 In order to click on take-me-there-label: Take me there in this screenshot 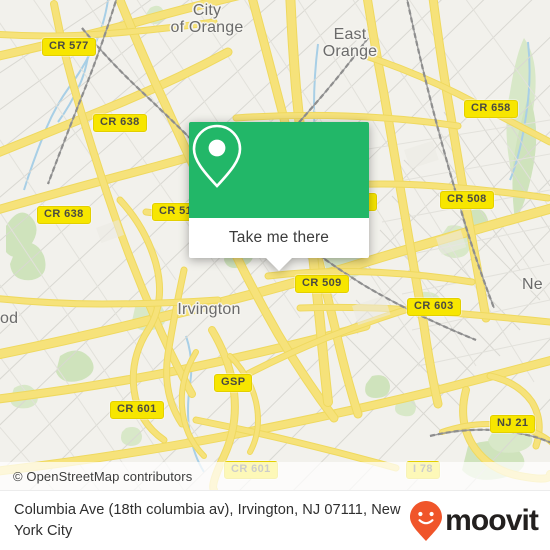, I will do `click(279, 237)`.